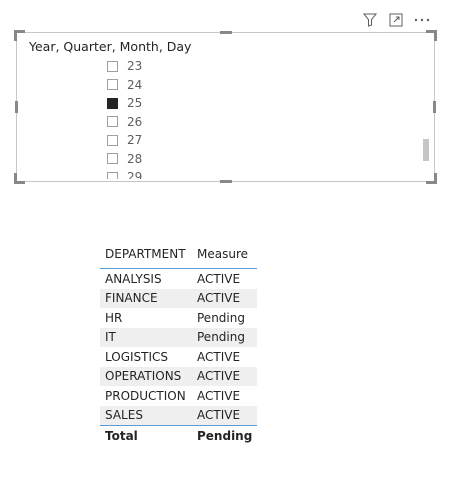  Describe the element at coordinates (19, 35) in the screenshot. I see `resize-handle-top-left` at that location.